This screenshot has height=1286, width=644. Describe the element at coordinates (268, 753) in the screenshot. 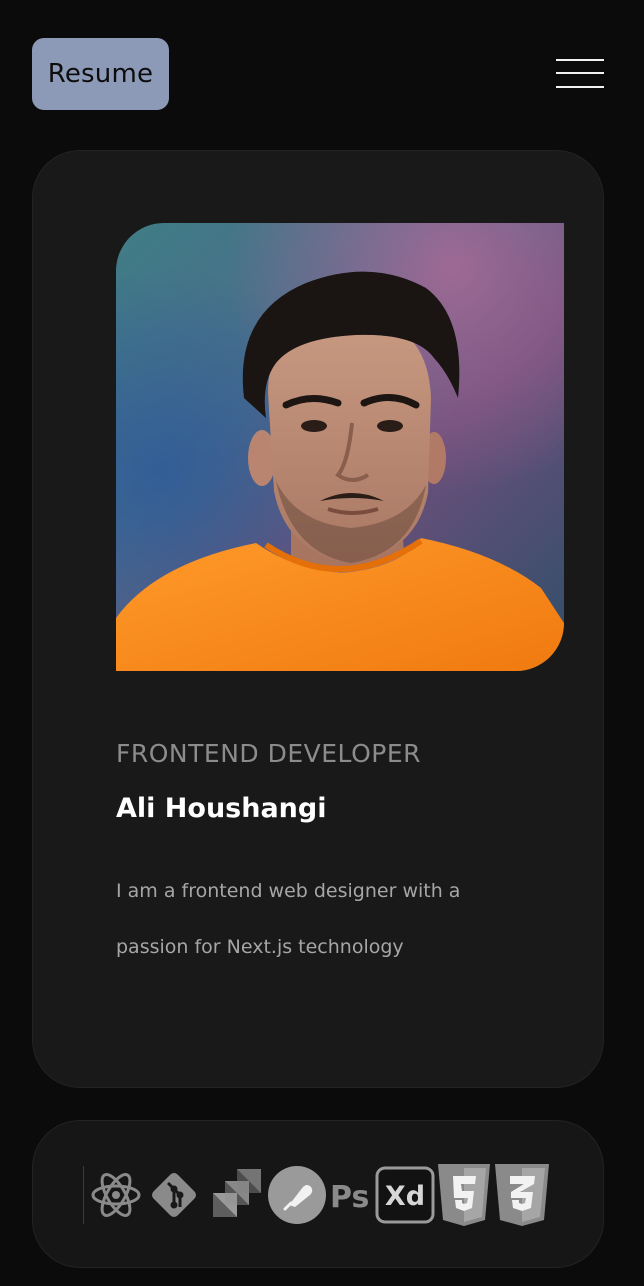

I see `profile-role: FRONTEND DEVELOPER` at that location.